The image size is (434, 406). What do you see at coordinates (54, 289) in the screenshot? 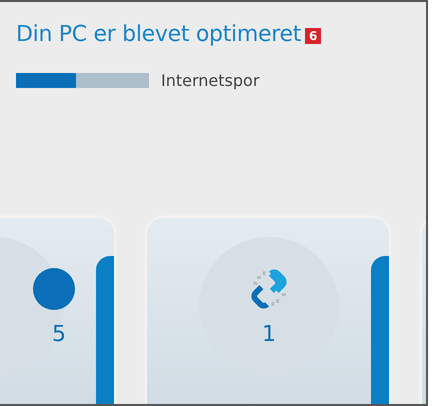
I see `disc-icon` at bounding box center [54, 289].